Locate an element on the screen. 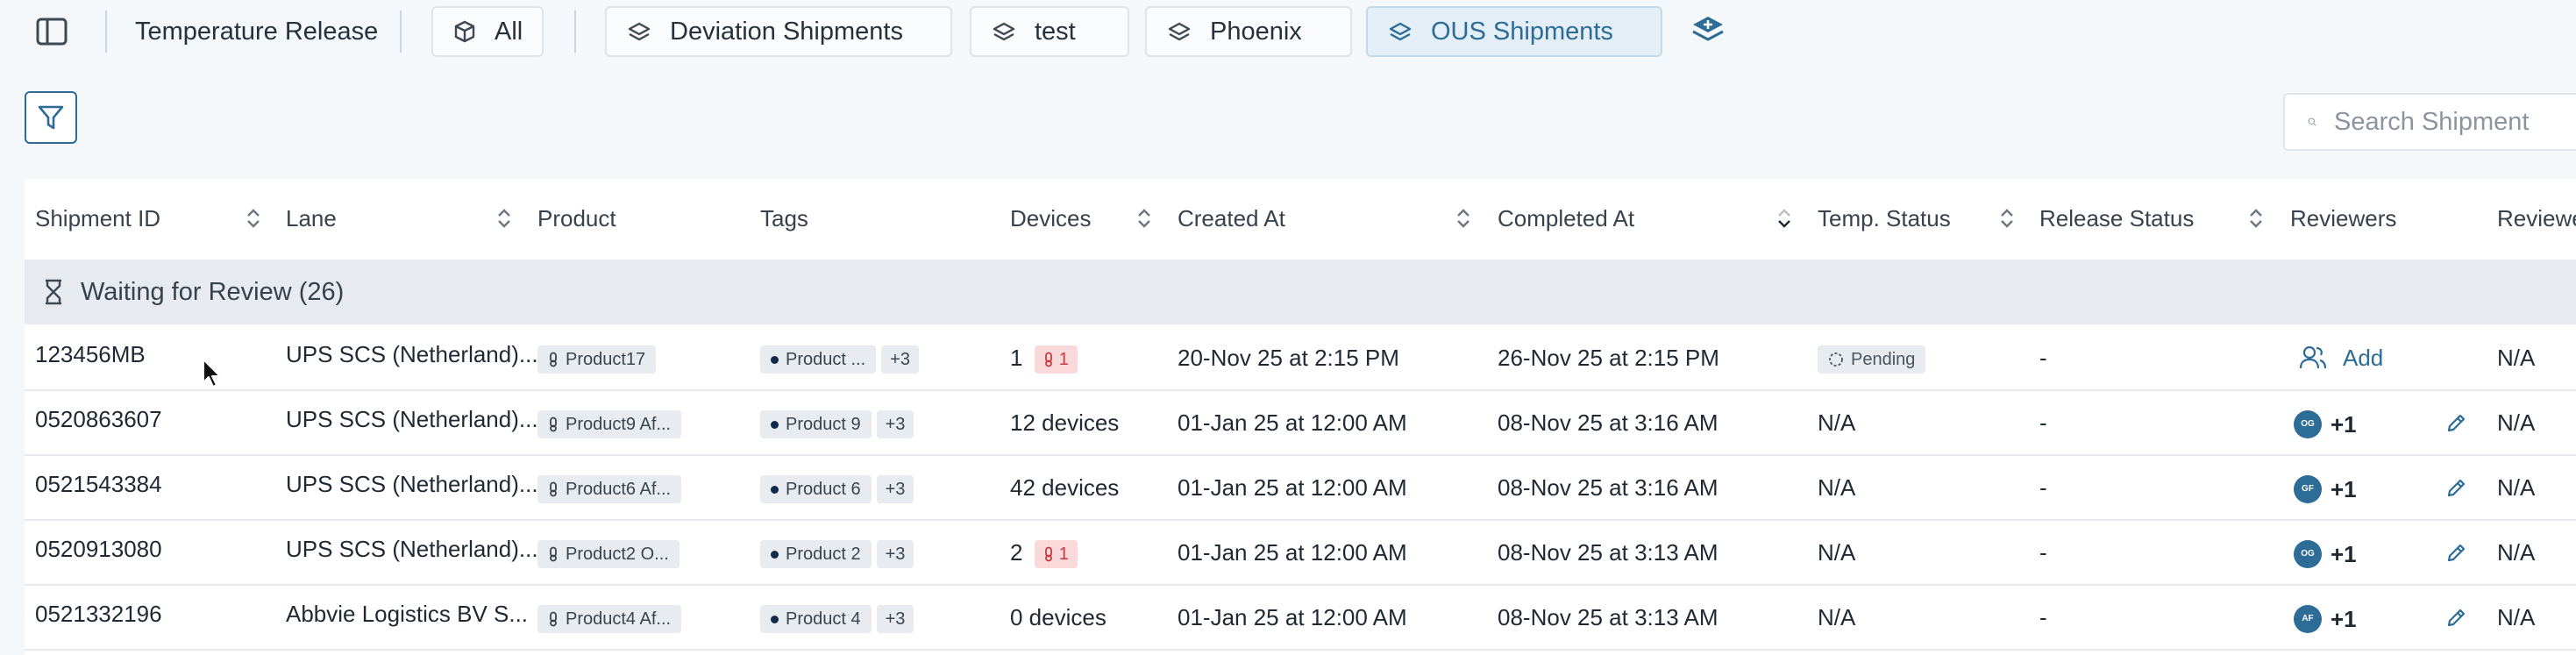 The image size is (2576, 655). column-header-tags: Tags is located at coordinates (784, 218).